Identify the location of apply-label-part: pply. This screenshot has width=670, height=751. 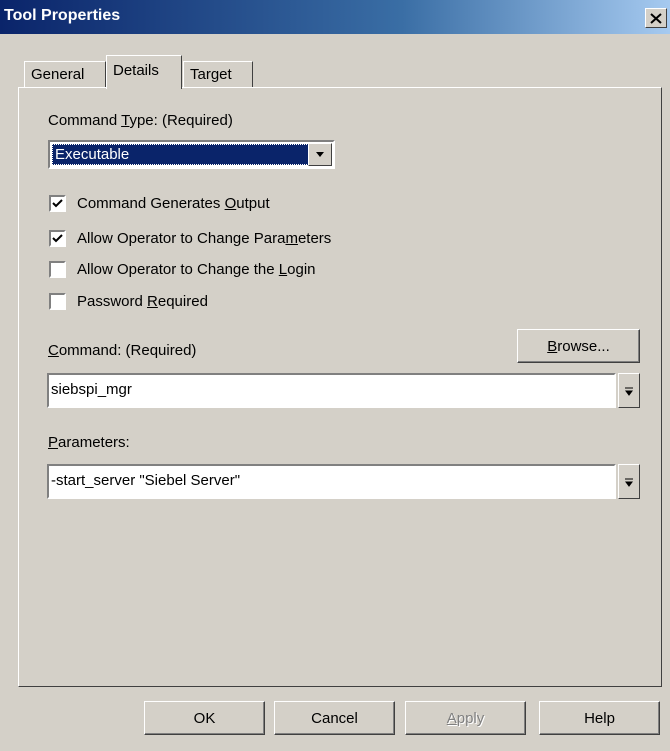
(470, 718).